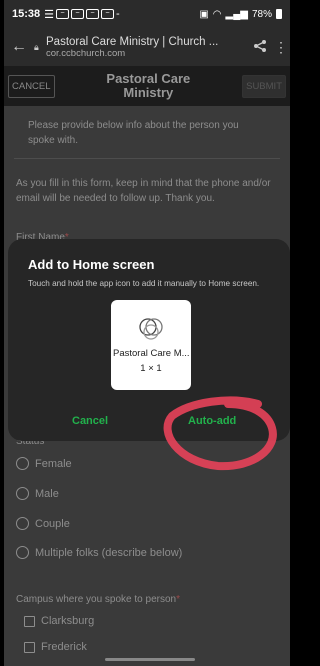 The width and height of the screenshot is (320, 666). What do you see at coordinates (26, 14) in the screenshot?
I see `status-time: 15:38` at bounding box center [26, 14].